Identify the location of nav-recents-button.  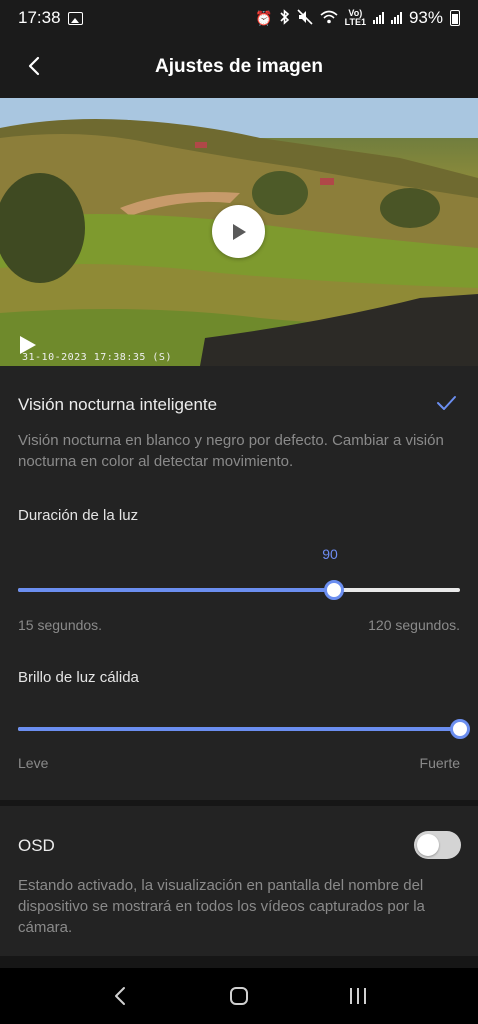
(358, 996).